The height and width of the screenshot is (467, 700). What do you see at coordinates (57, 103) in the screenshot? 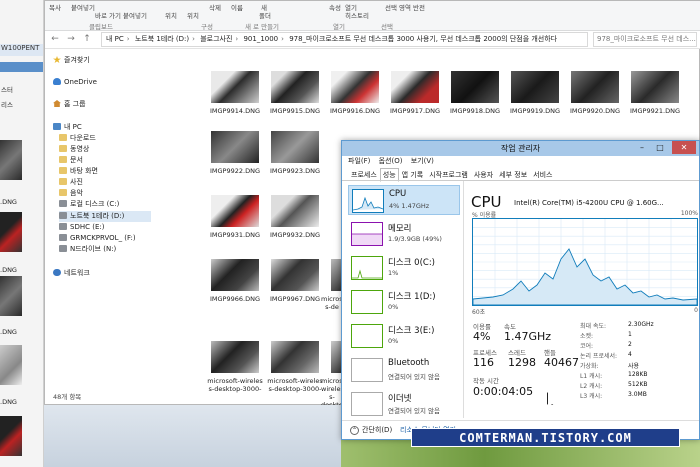
I see `homegroup-icon` at bounding box center [57, 103].